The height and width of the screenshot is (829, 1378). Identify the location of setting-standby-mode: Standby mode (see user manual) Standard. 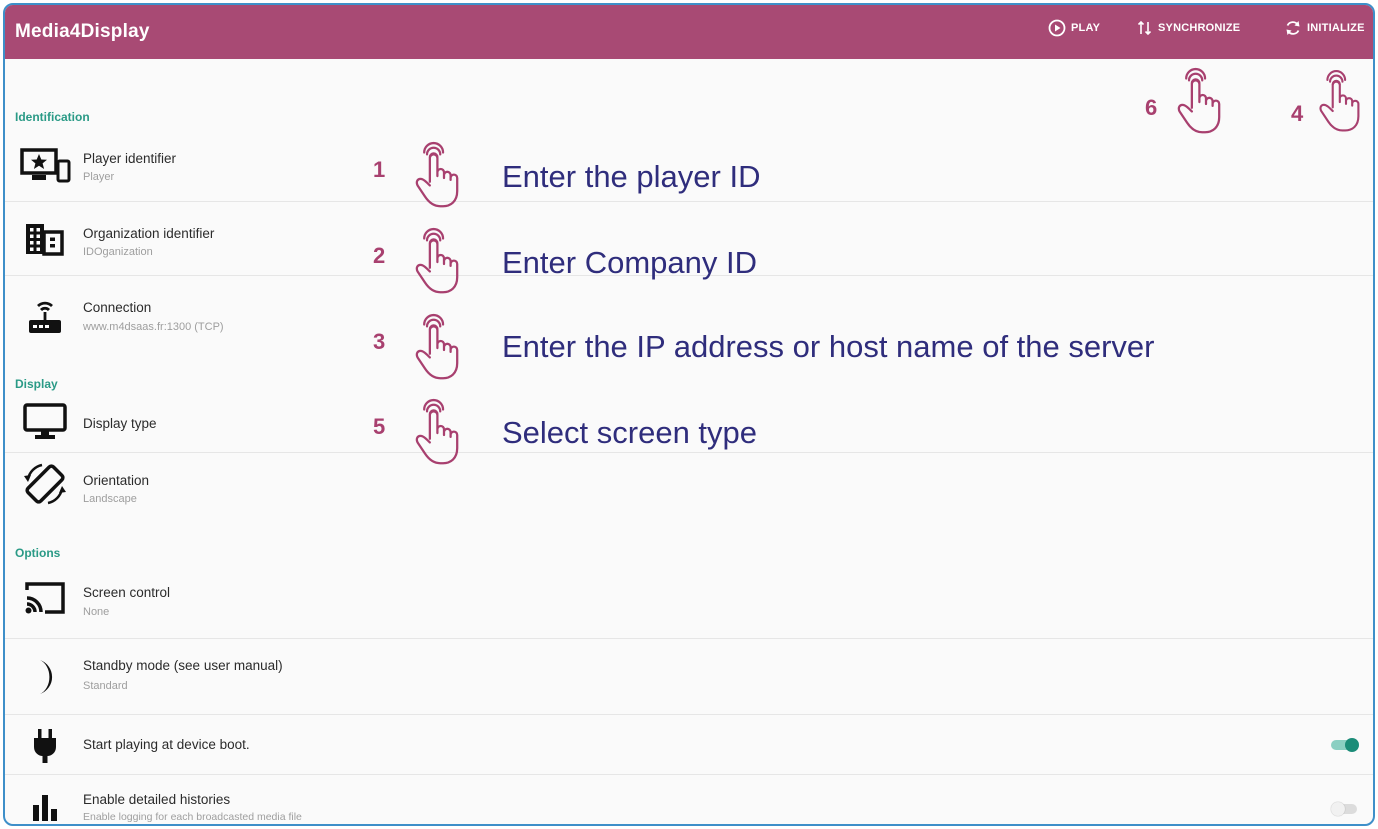
(689, 677).